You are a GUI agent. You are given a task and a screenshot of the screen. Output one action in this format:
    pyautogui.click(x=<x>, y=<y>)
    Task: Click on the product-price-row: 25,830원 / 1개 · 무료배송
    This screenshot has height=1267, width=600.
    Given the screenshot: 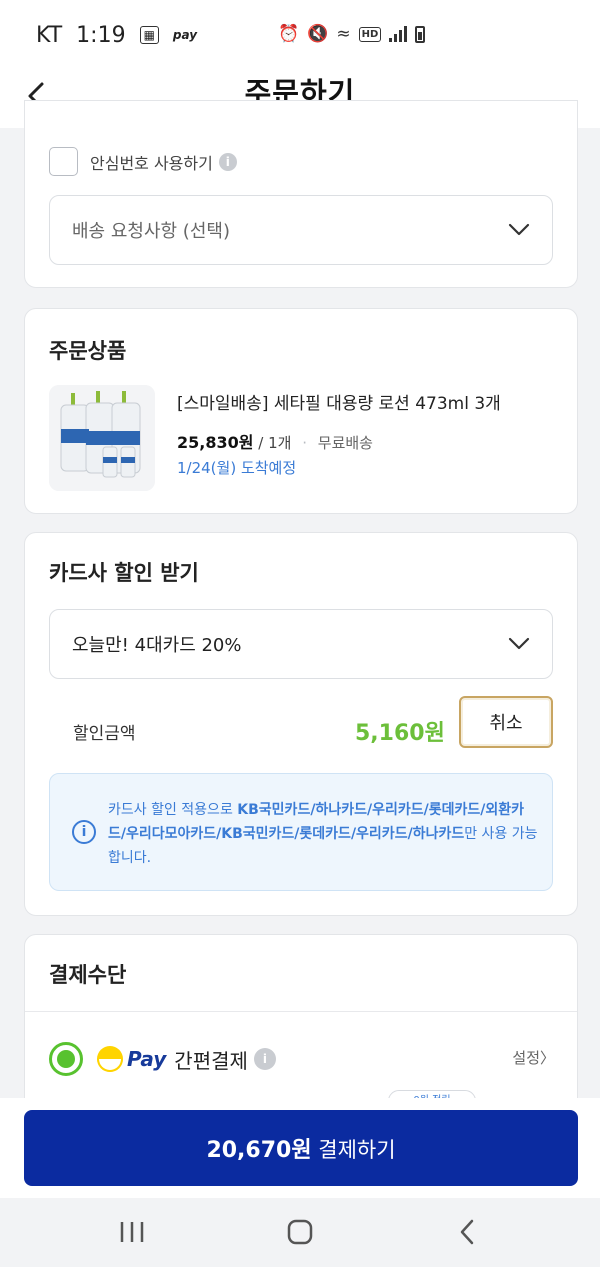 What is the action you would take?
    pyautogui.click(x=275, y=441)
    